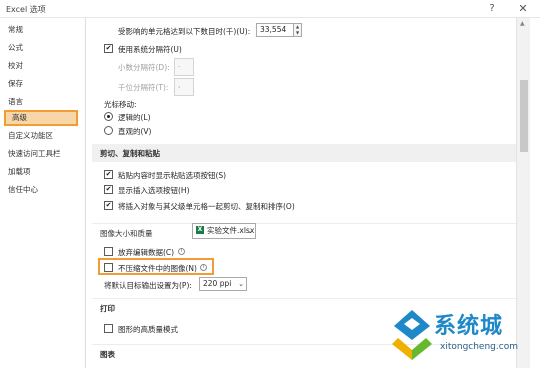  Describe the element at coordinates (23, 190) in the screenshot. I see `sidebar-item-trust-center: 信任中心` at that location.